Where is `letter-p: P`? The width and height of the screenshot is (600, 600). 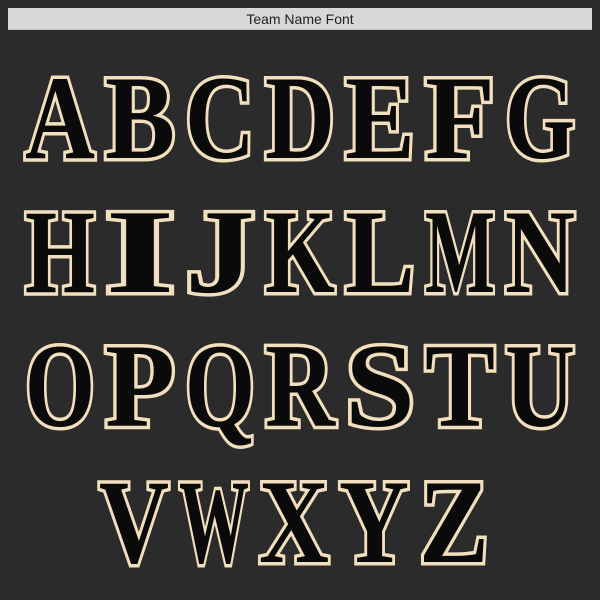
letter-p: P is located at coordinates (140, 385).